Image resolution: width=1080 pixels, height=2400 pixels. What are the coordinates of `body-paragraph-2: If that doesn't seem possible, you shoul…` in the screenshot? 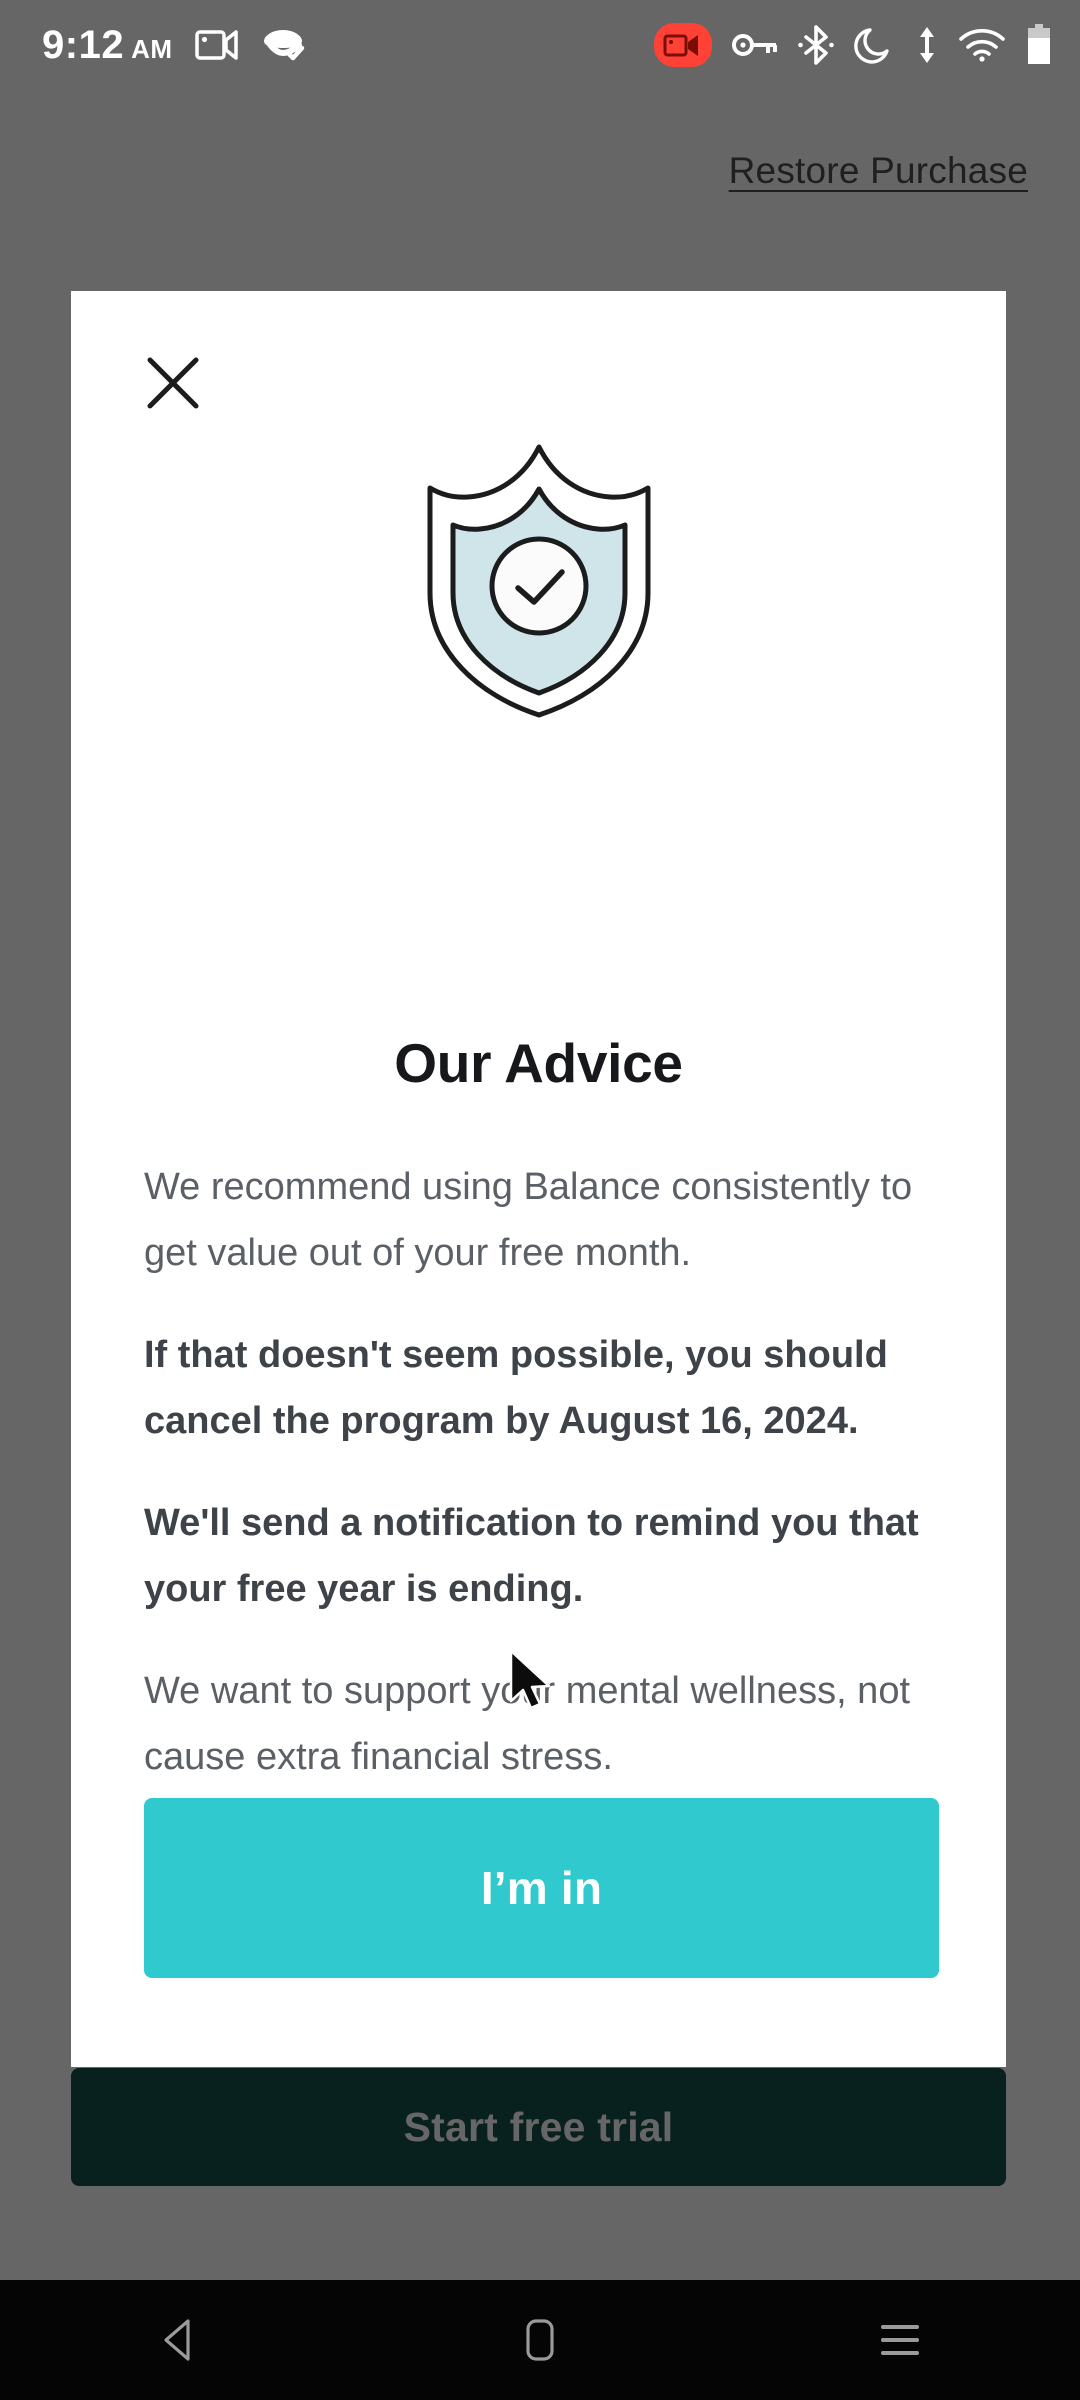 It's located at (516, 1388).